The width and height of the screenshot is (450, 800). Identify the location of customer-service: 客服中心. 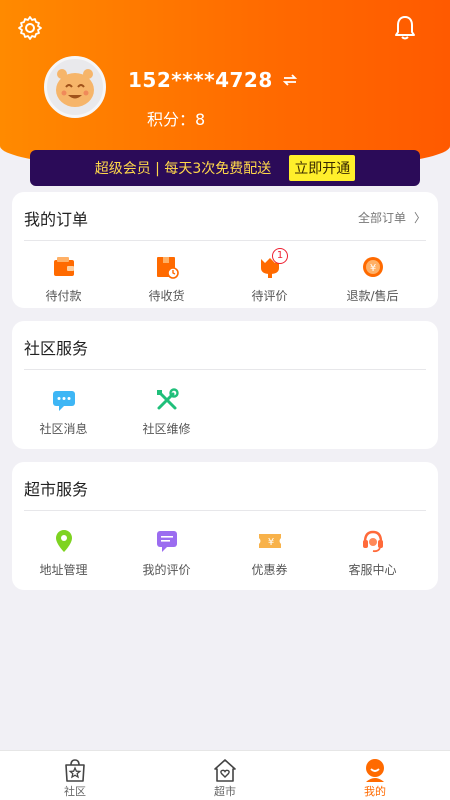
(372, 553).